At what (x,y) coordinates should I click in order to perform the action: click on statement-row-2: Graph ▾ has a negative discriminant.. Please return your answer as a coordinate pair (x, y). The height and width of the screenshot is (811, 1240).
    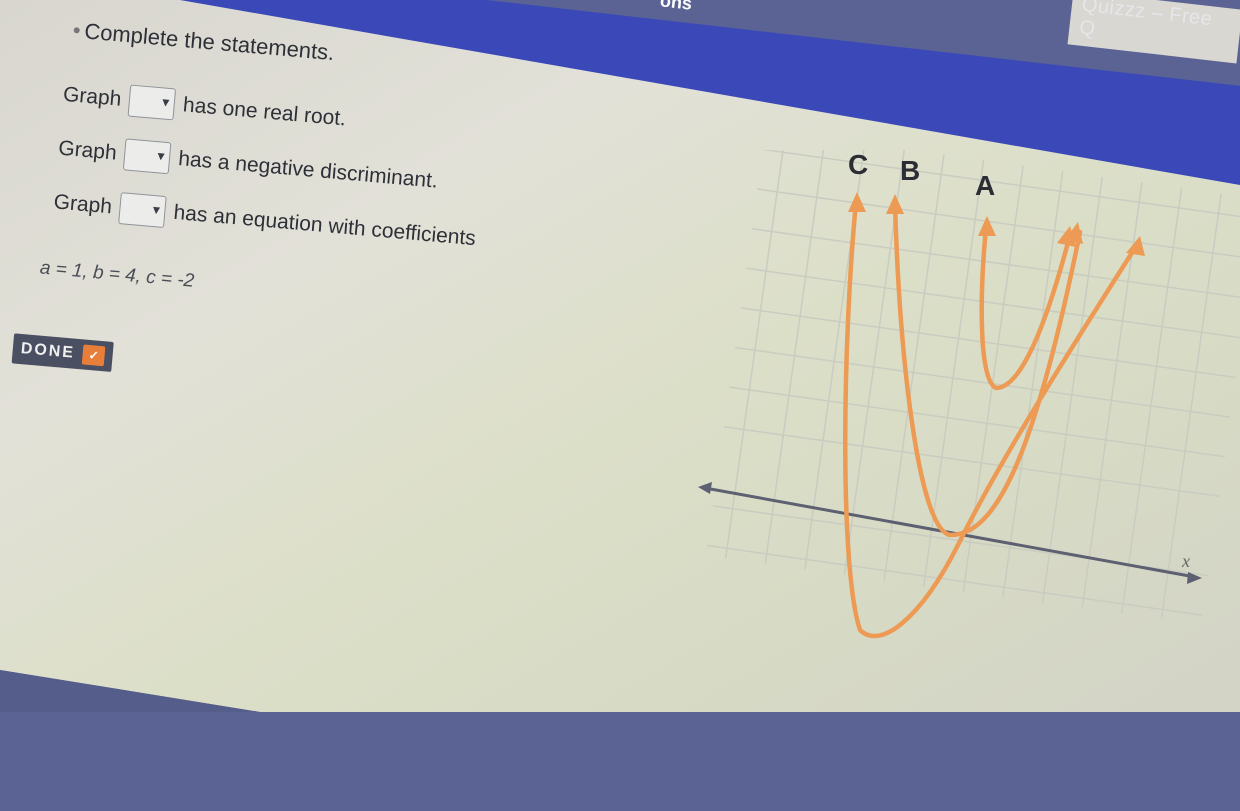
    Looking at the image, I should click on (248, 165).